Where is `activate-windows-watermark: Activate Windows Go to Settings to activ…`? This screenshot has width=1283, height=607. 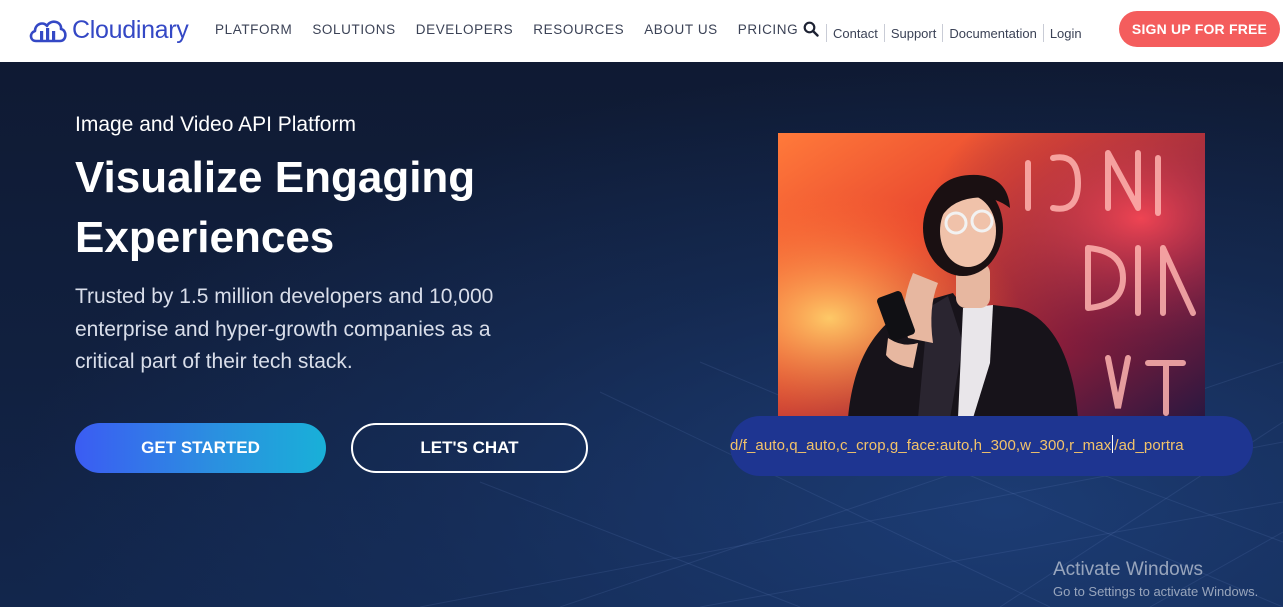 activate-windows-watermark: Activate Windows Go to Settings to activ… is located at coordinates (1155, 579).